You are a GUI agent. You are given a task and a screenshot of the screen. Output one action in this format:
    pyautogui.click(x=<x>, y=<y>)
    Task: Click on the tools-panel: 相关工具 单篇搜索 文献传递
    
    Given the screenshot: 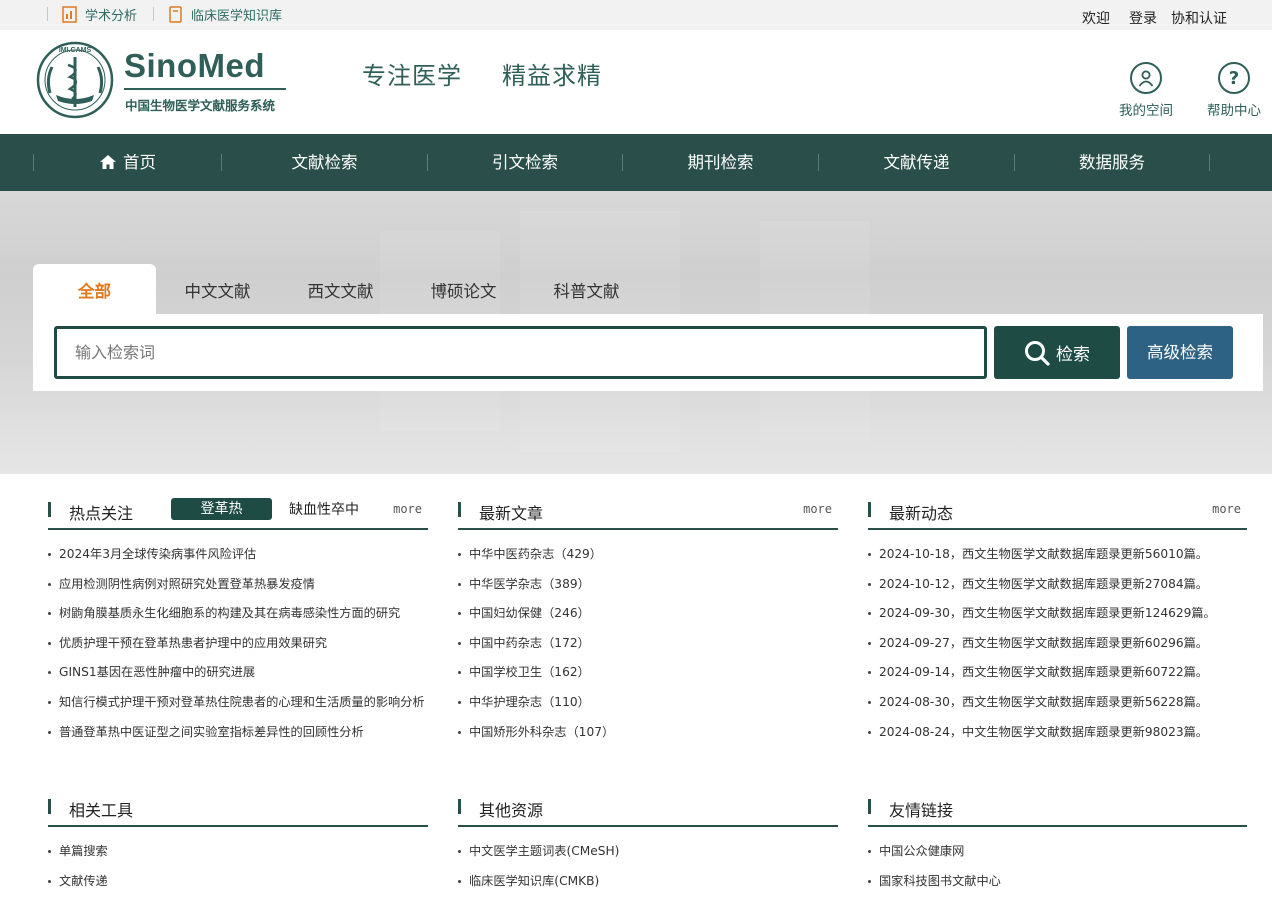 What is the action you would take?
    pyautogui.click(x=238, y=846)
    